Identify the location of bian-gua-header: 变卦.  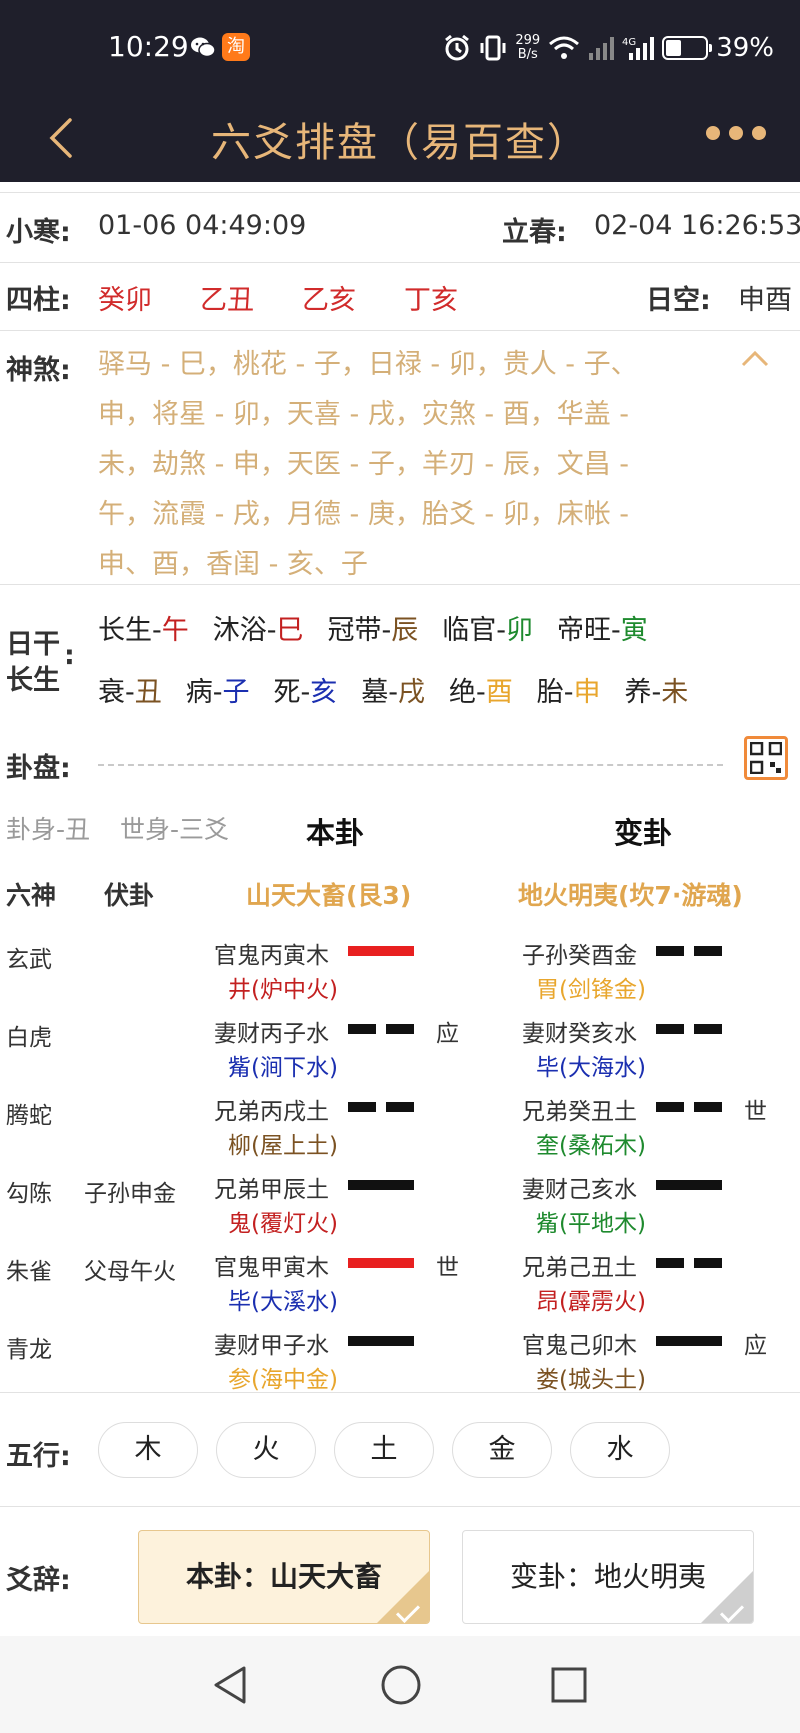
(643, 833).